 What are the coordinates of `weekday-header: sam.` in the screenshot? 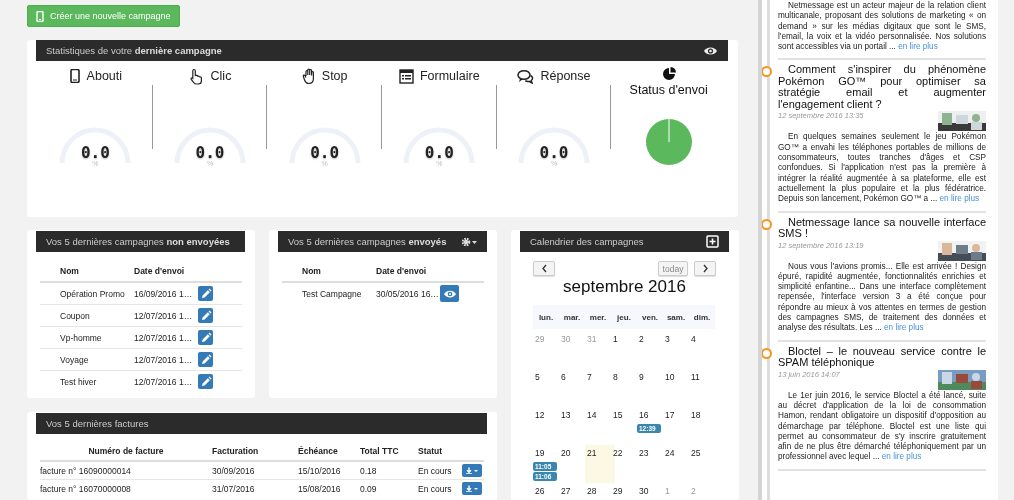 It's located at (676, 317).